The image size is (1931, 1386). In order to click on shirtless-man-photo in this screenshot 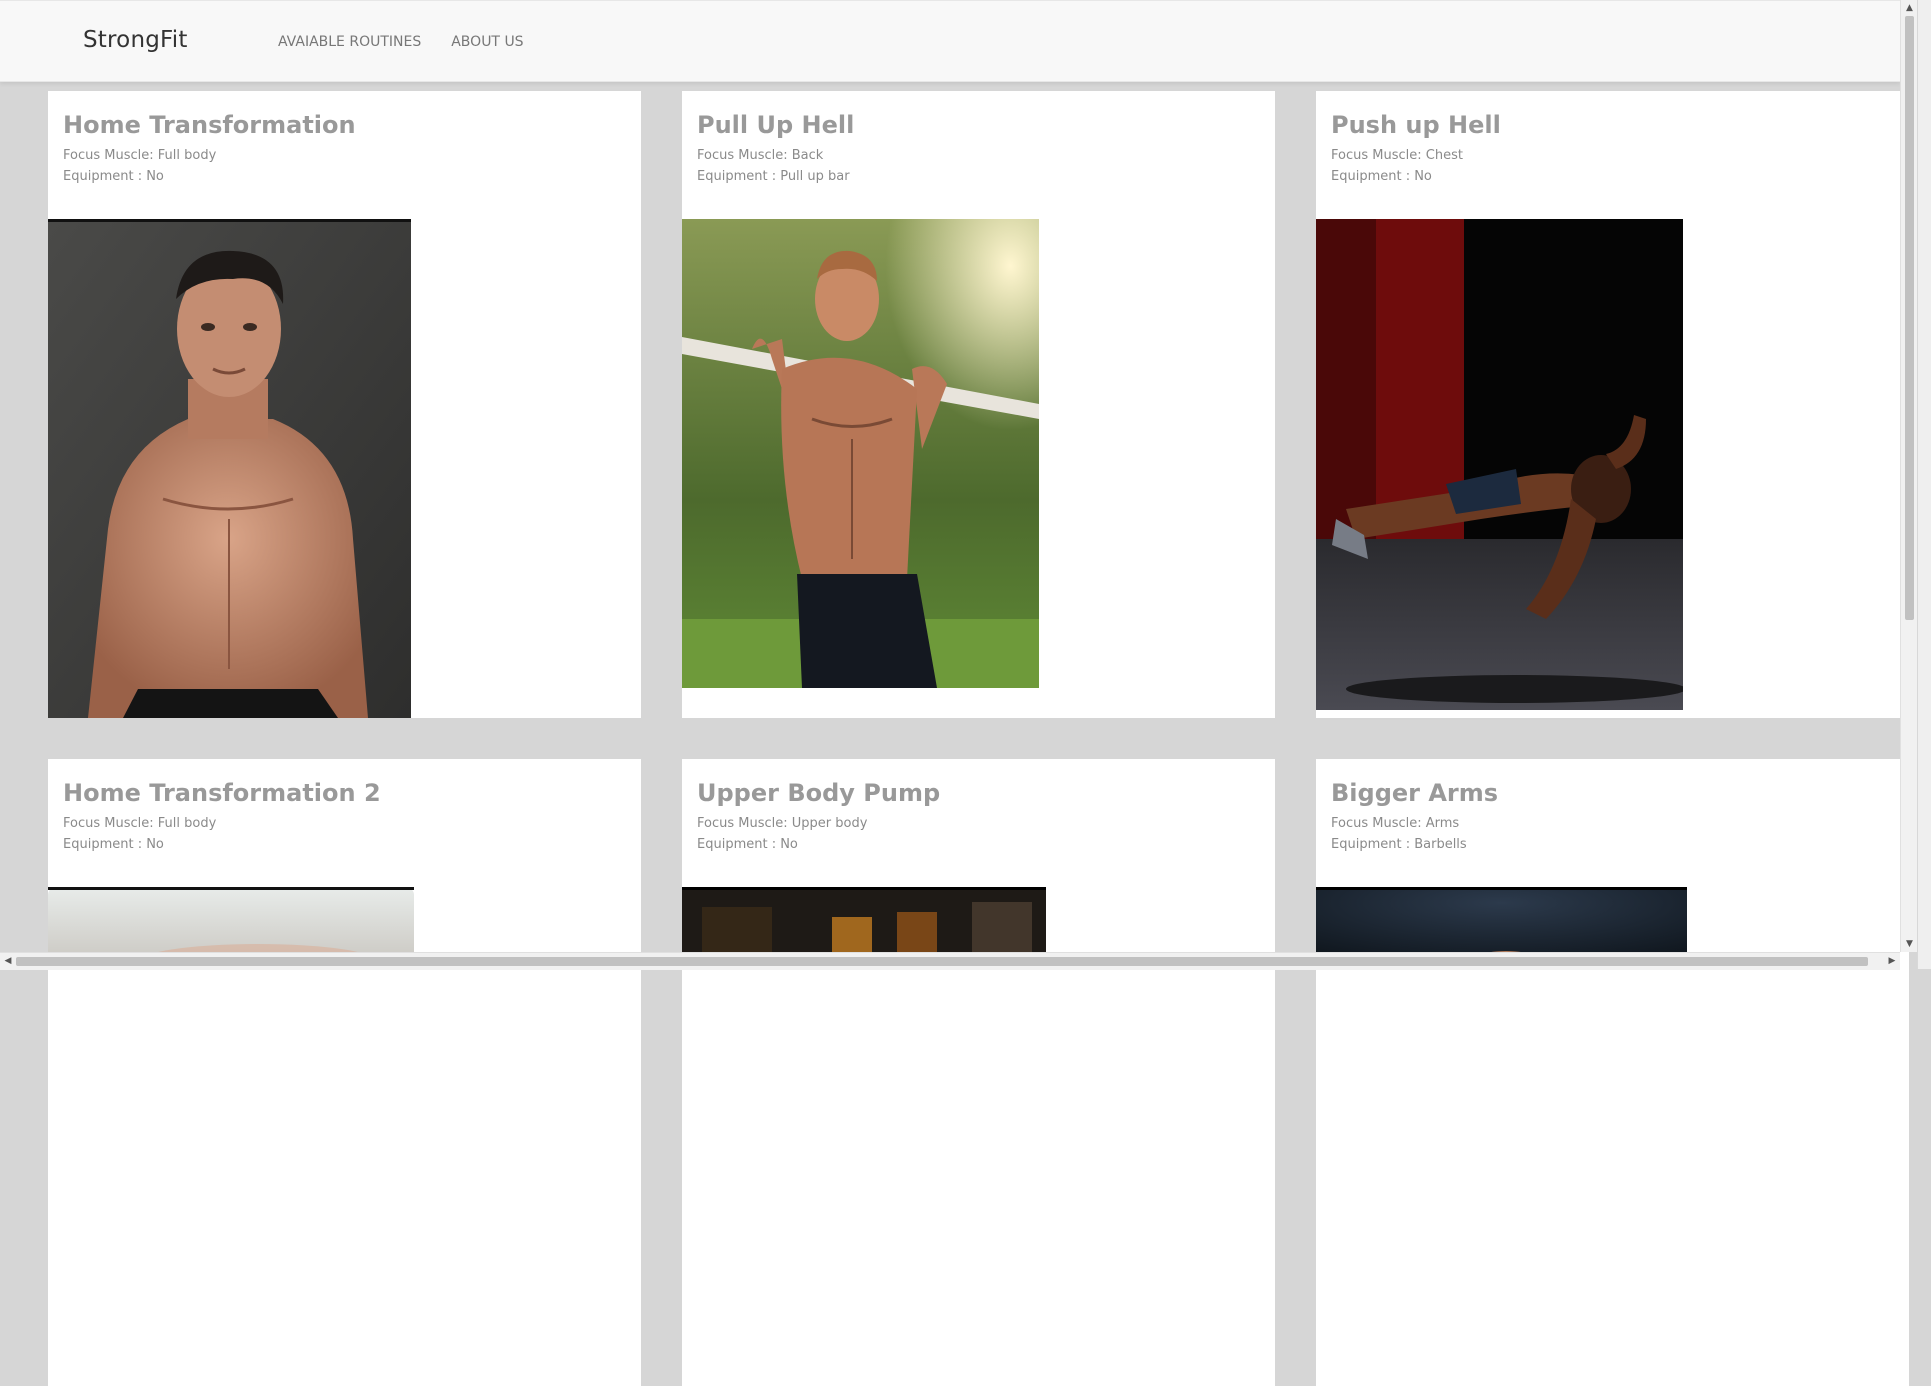, I will do `click(229, 468)`.